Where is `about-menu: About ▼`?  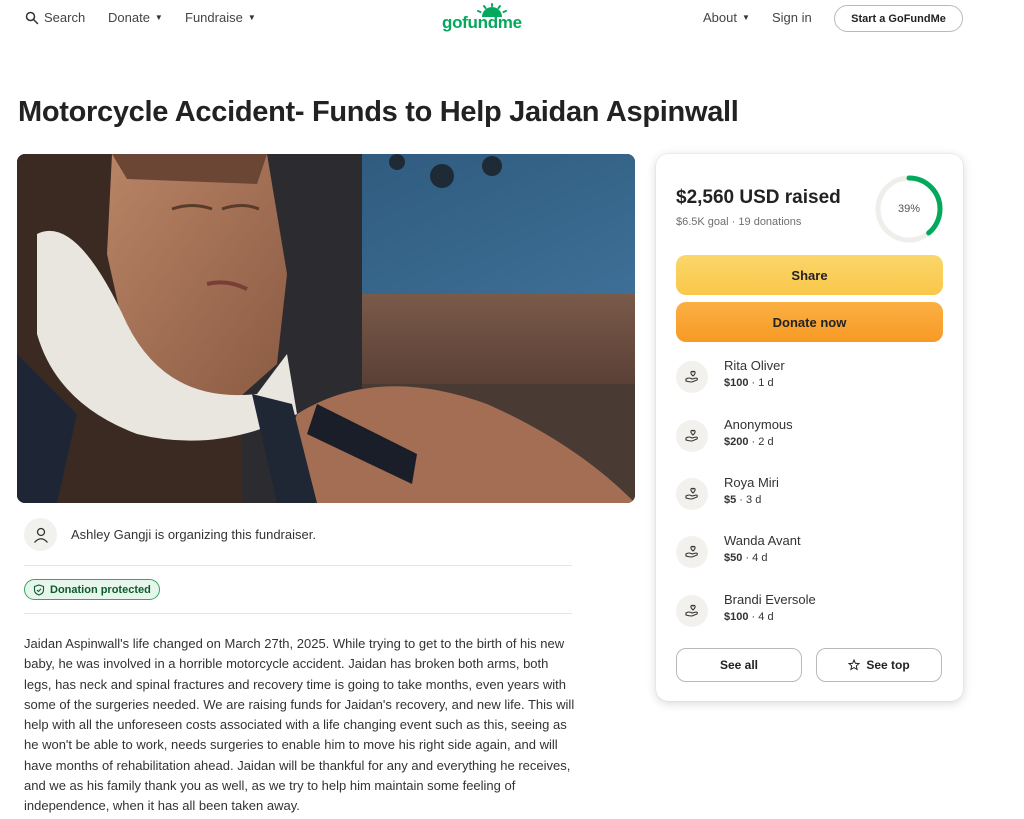
about-menu: About ▼ is located at coordinates (726, 17).